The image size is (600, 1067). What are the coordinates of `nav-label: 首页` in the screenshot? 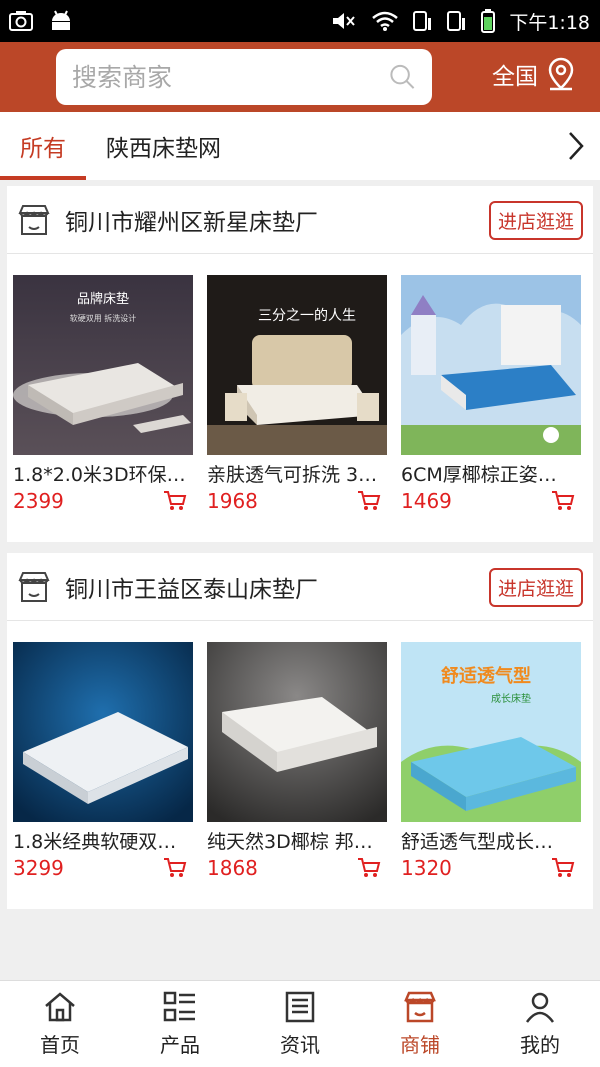 It's located at (60, 1045).